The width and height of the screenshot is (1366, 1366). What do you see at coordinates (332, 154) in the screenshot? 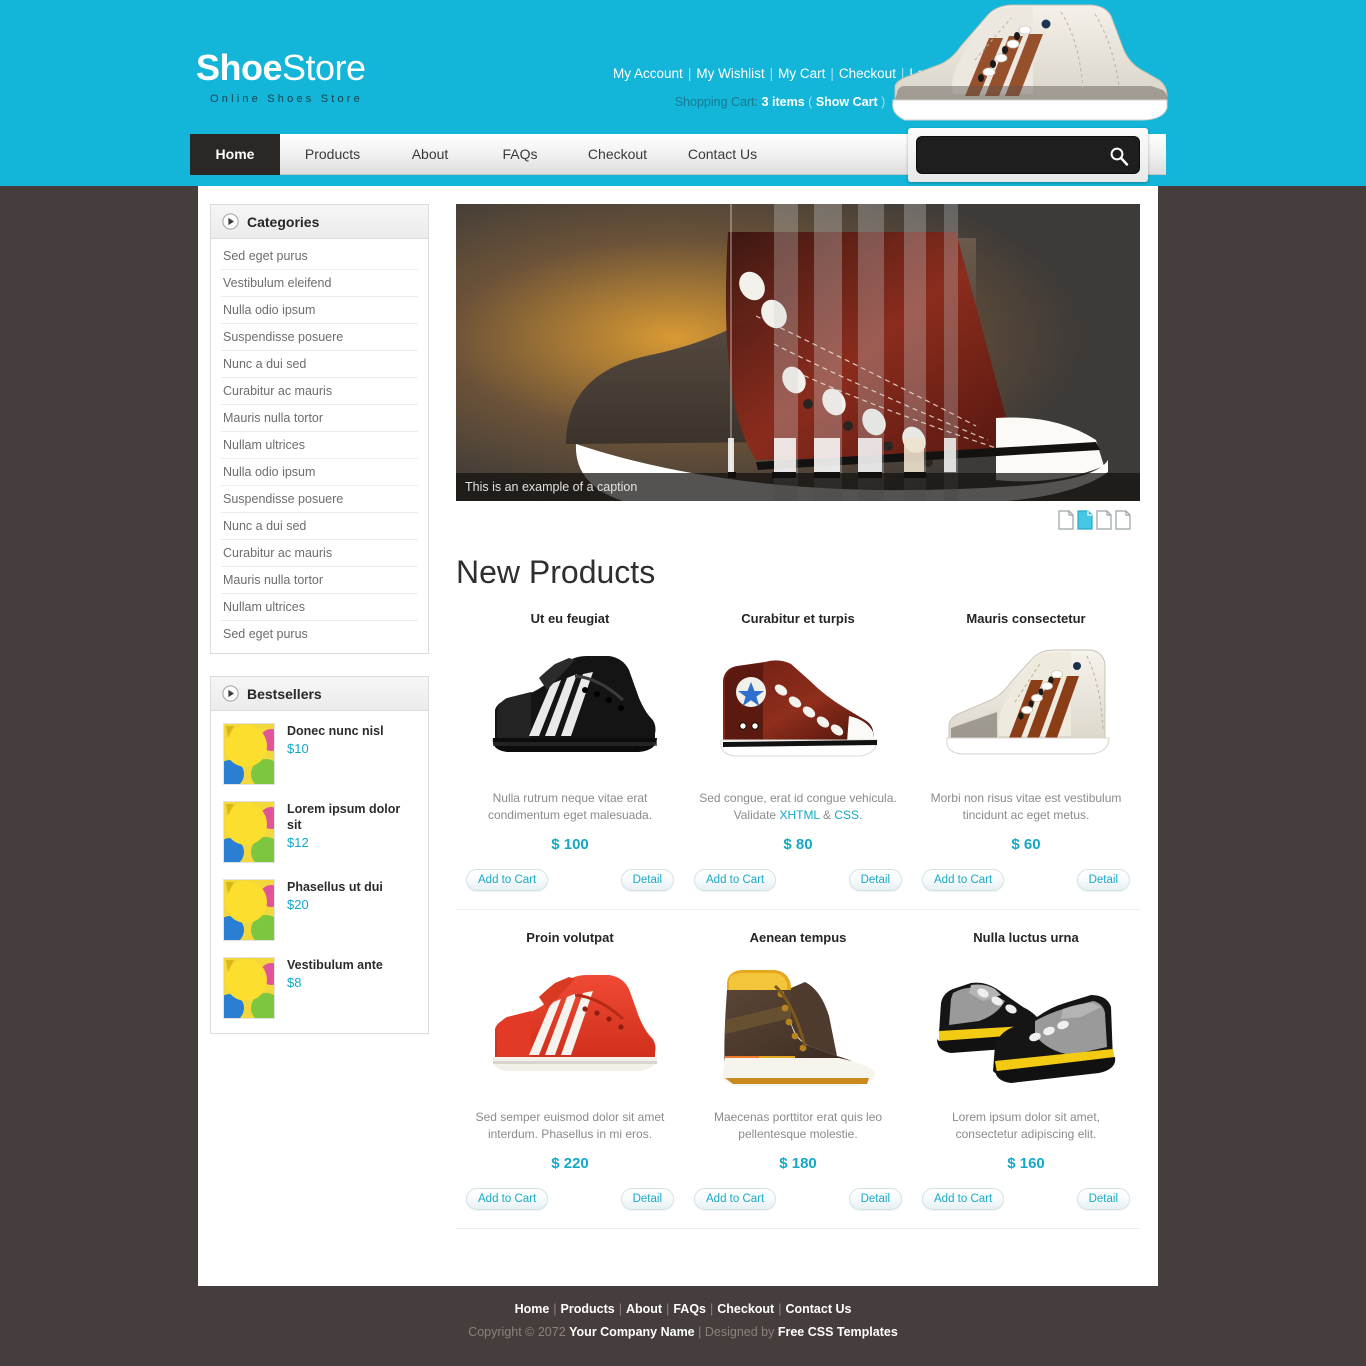
I see `nav-item-products: Products` at bounding box center [332, 154].